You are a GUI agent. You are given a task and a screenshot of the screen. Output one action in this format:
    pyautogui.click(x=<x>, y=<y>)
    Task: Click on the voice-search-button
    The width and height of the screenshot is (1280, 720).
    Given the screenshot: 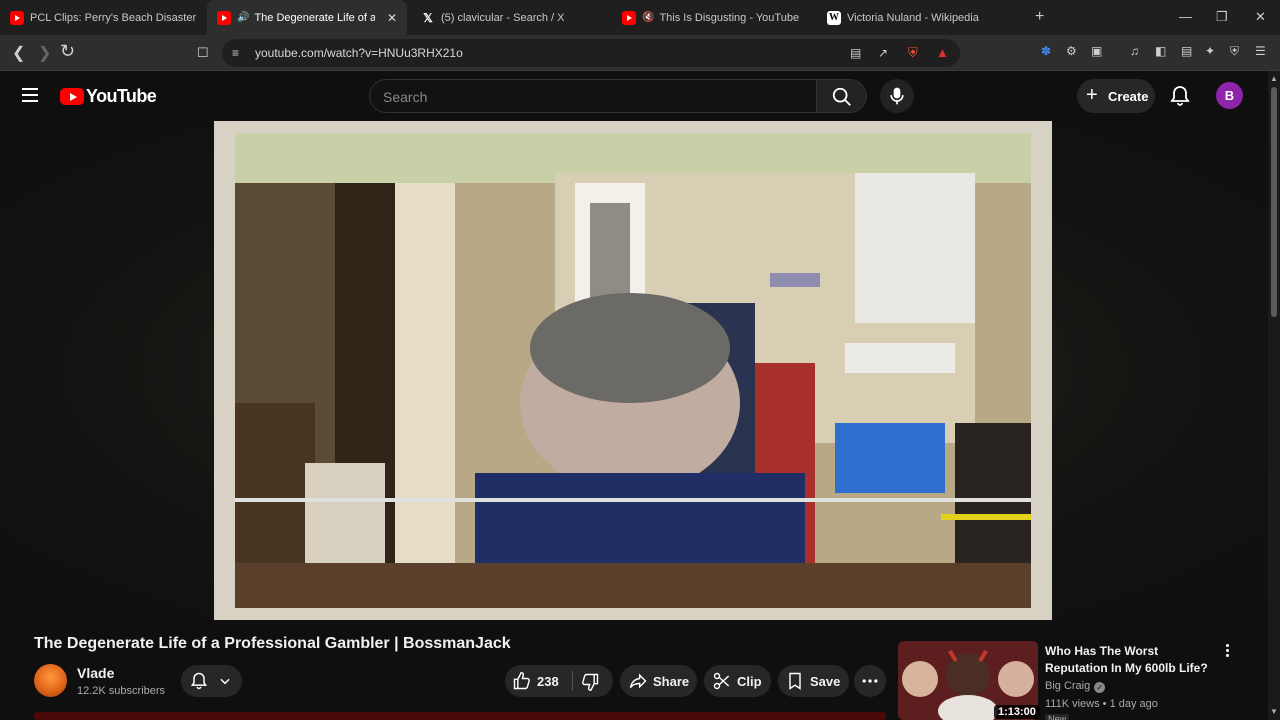 What is the action you would take?
    pyautogui.click(x=897, y=96)
    